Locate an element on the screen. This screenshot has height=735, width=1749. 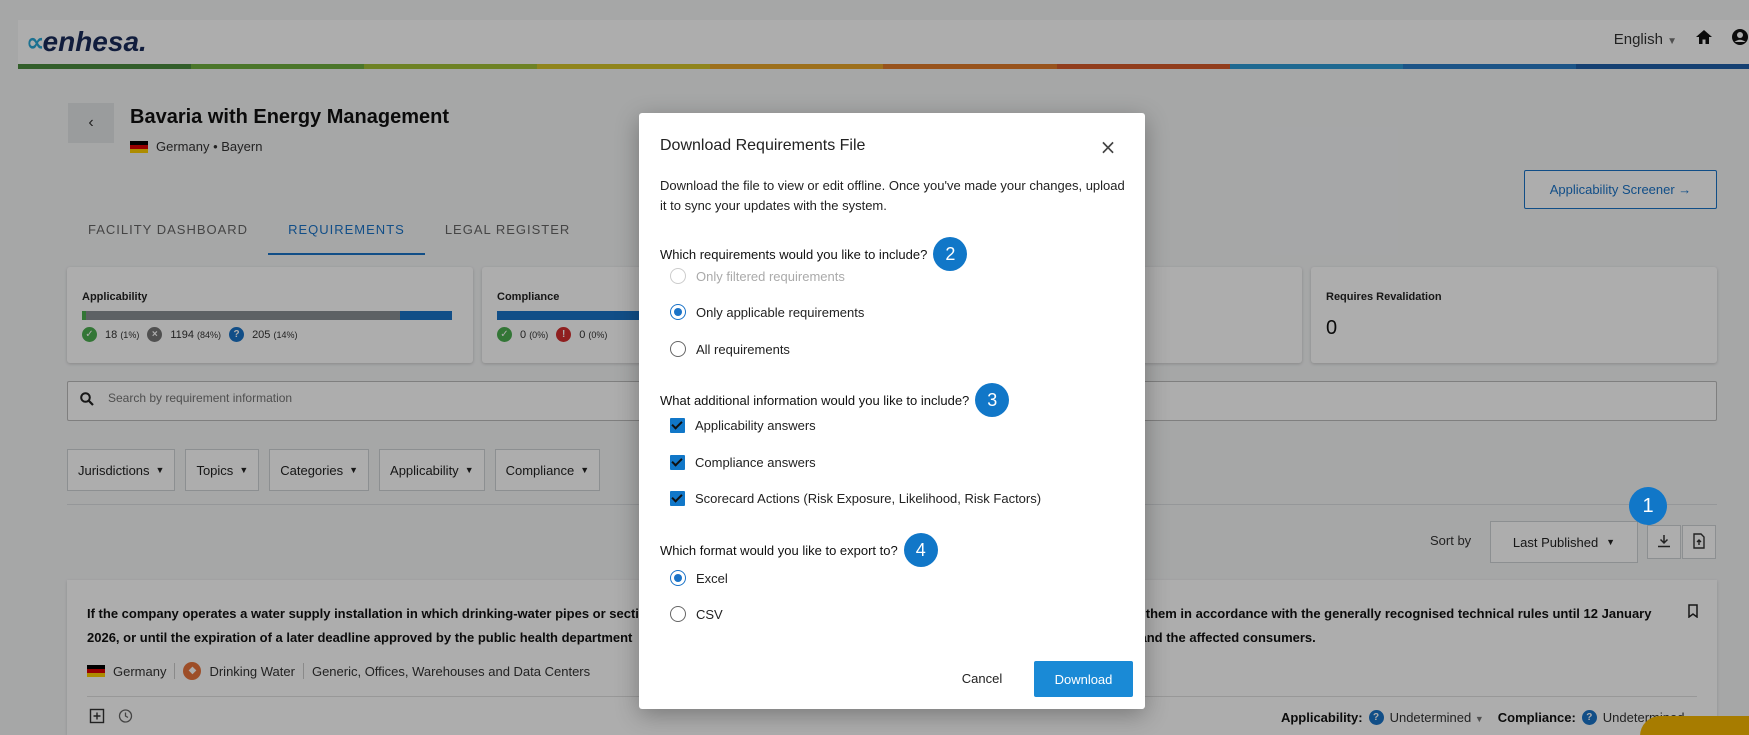
download-button: Download is located at coordinates (1083, 679).